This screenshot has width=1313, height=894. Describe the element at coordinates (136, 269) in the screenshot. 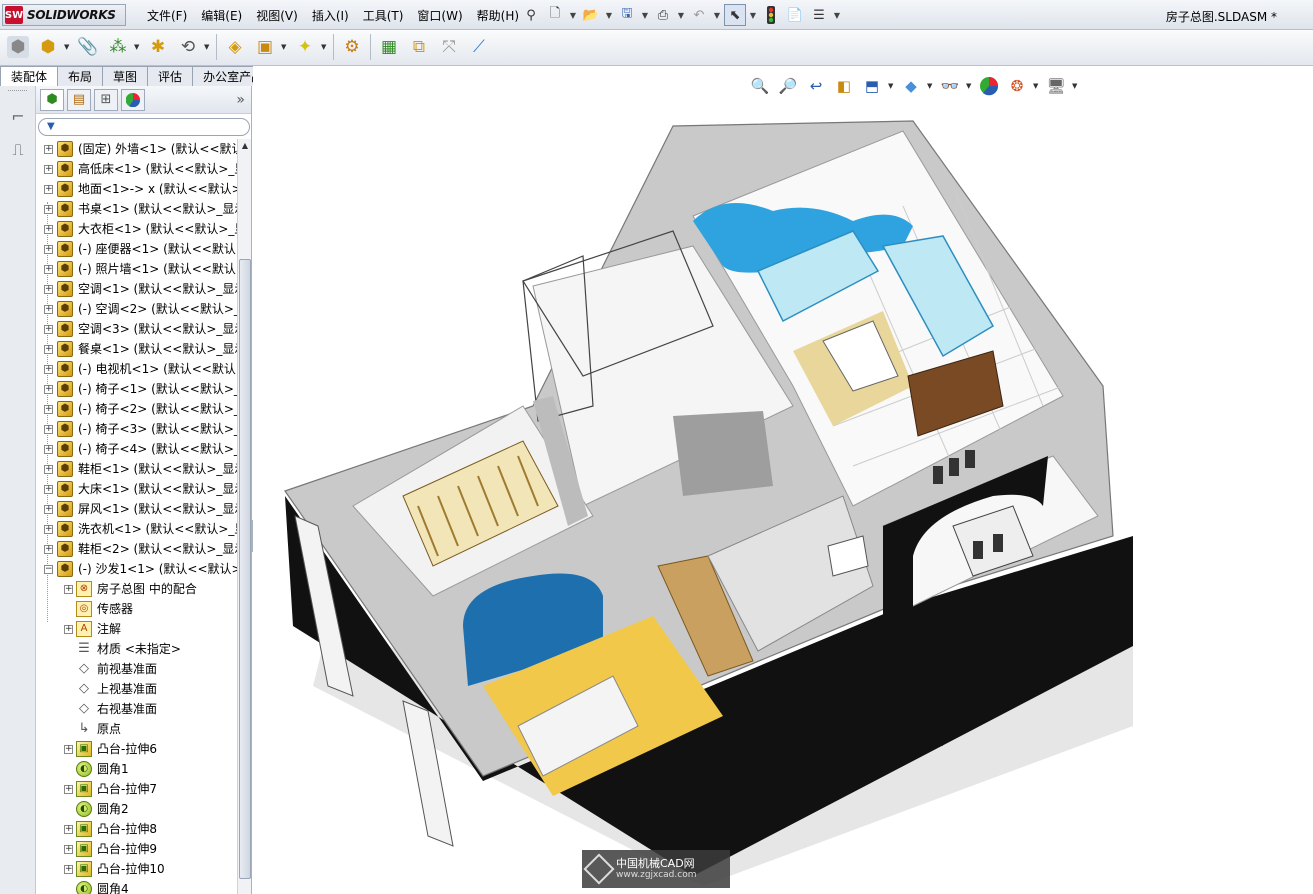

I see `tree-component-row: + ⬢ (-) 照片墙<1> (默认<<默认>` at that location.